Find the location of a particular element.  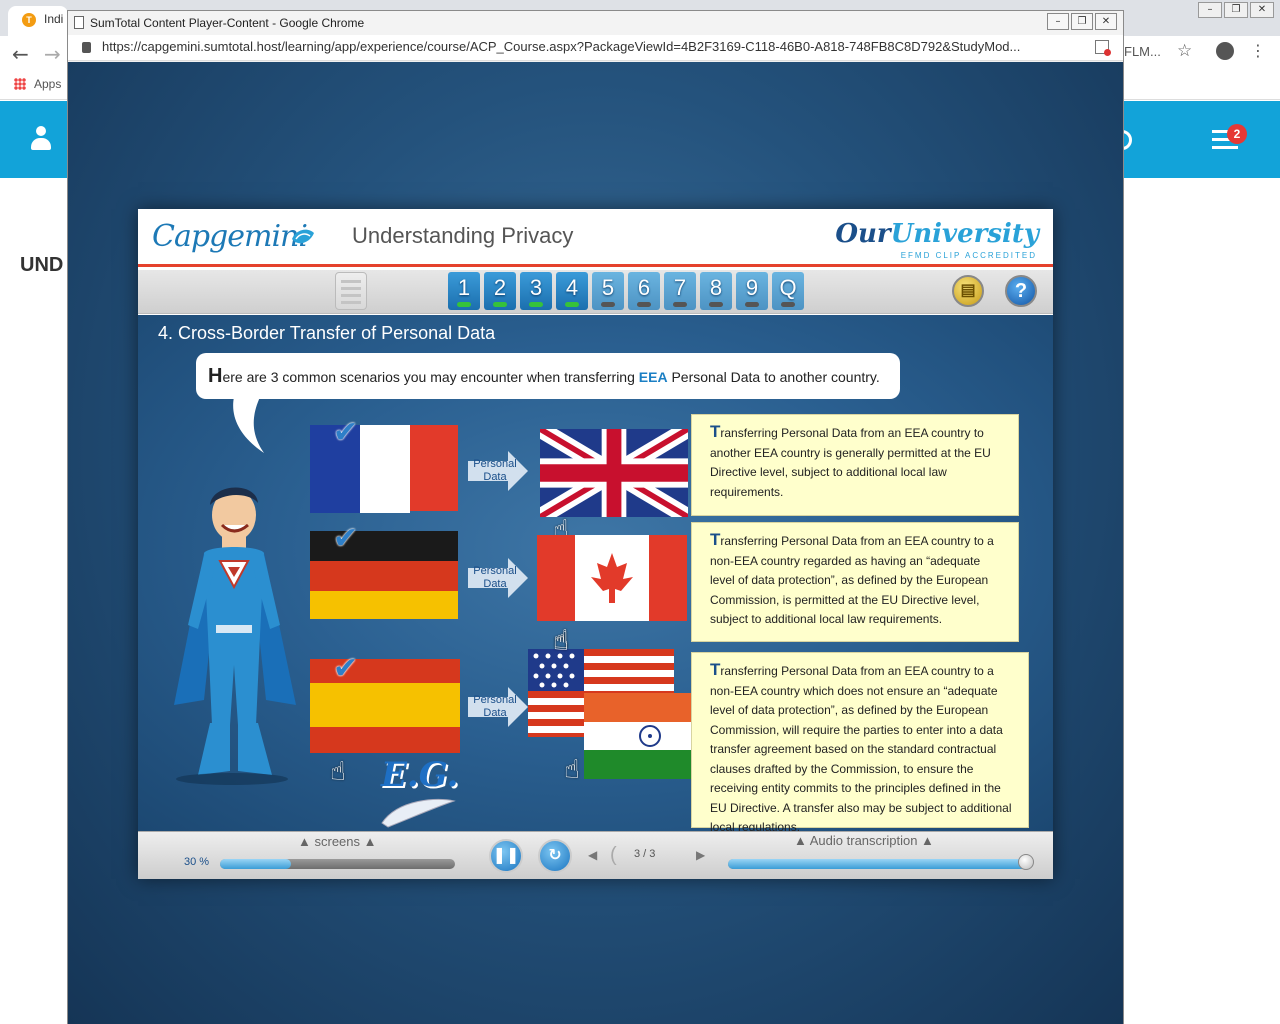

checkmark-icon: ✔ is located at coordinates (346, 668).